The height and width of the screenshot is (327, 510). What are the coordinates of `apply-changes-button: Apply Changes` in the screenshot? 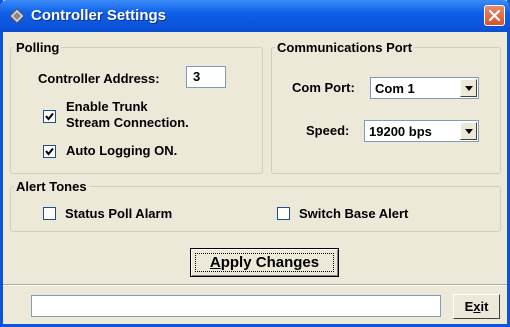 It's located at (264, 262).